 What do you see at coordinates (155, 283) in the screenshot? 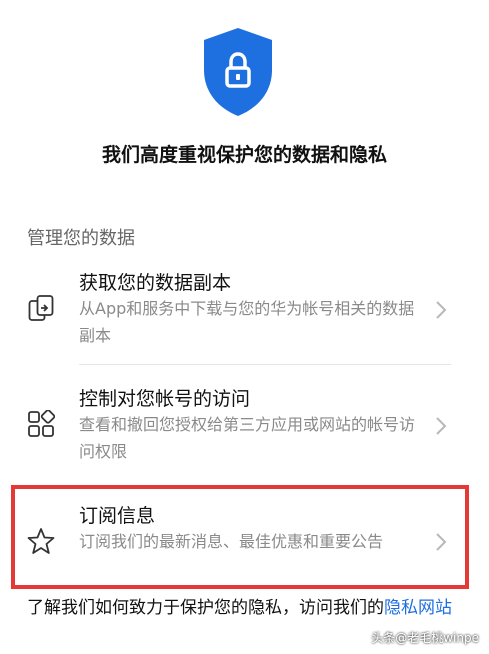
I see `item-title: 获取您的数据副本` at bounding box center [155, 283].